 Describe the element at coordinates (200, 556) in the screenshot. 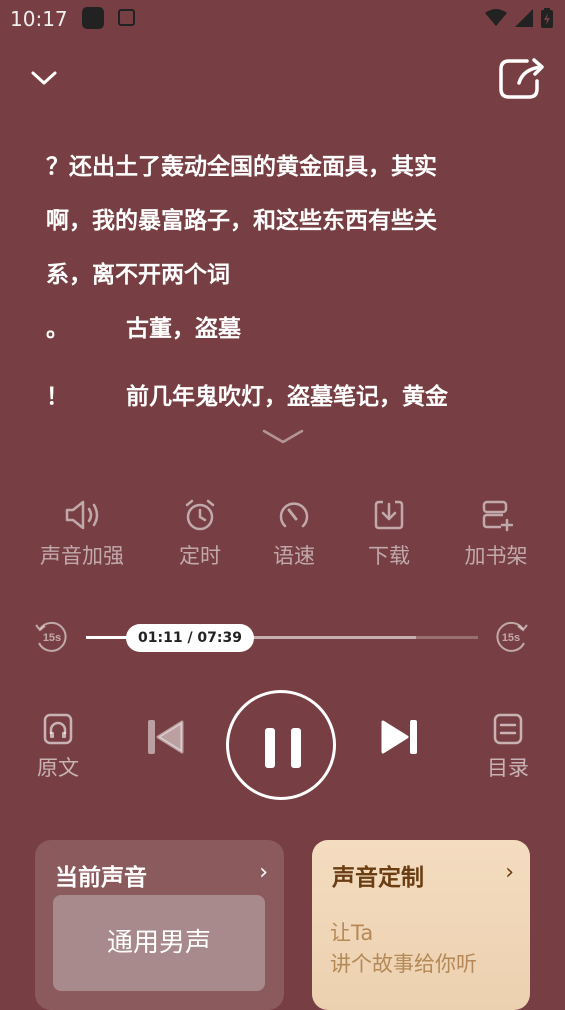

I see `timer-label: 定时` at that location.